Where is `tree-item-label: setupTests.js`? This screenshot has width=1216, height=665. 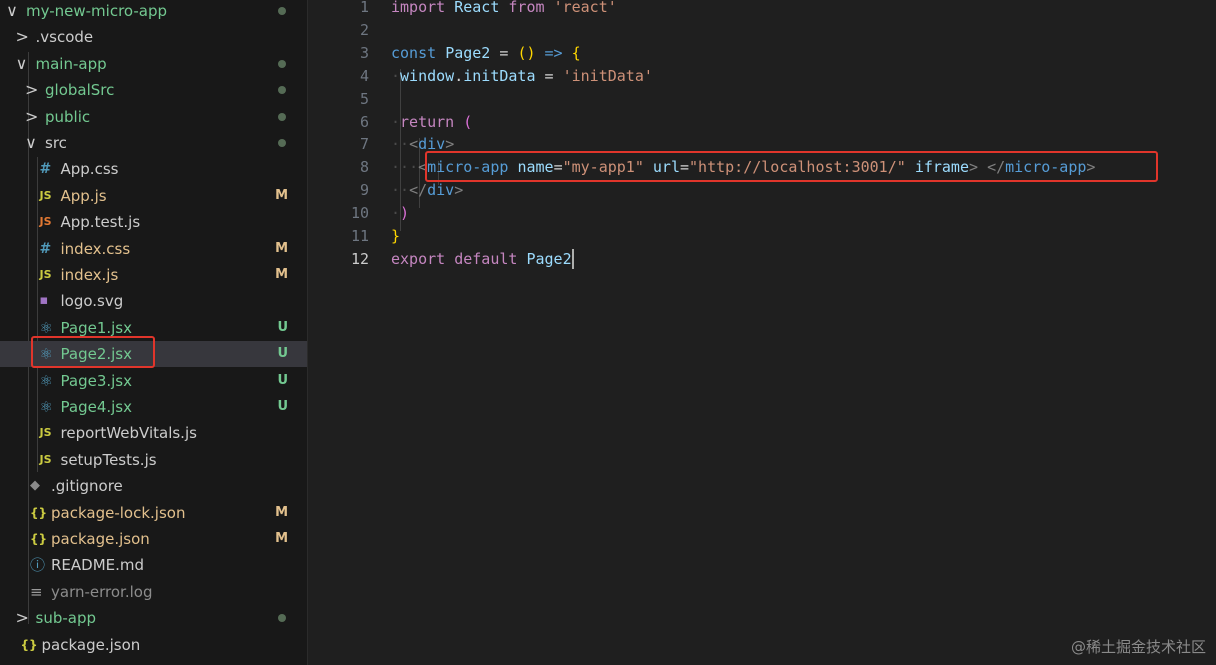
tree-item-label: setupTests.js is located at coordinates (108, 459).